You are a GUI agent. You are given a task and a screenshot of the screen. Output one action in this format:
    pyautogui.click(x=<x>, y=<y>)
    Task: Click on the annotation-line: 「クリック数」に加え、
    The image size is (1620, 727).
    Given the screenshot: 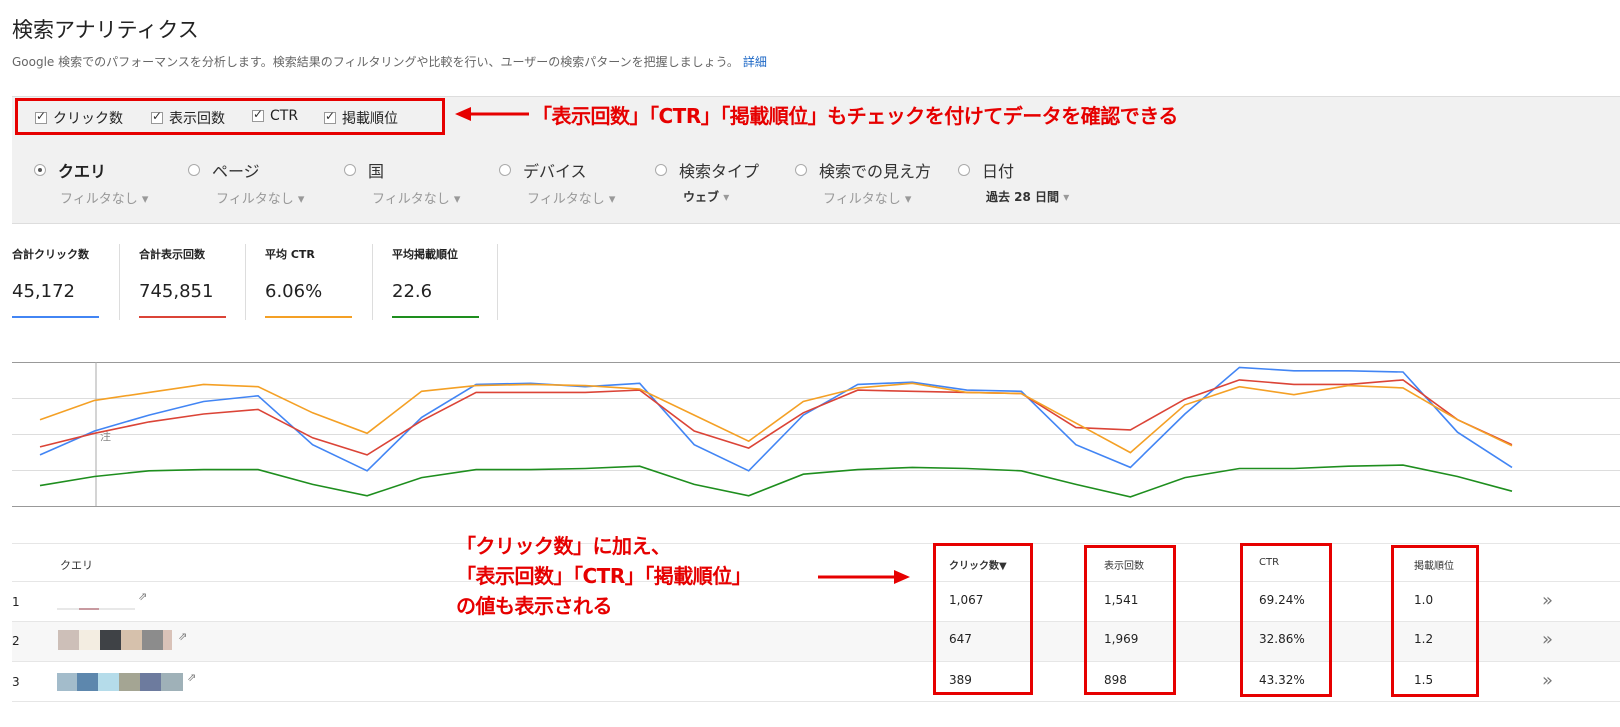 What is the action you would take?
    pyautogui.click(x=563, y=546)
    